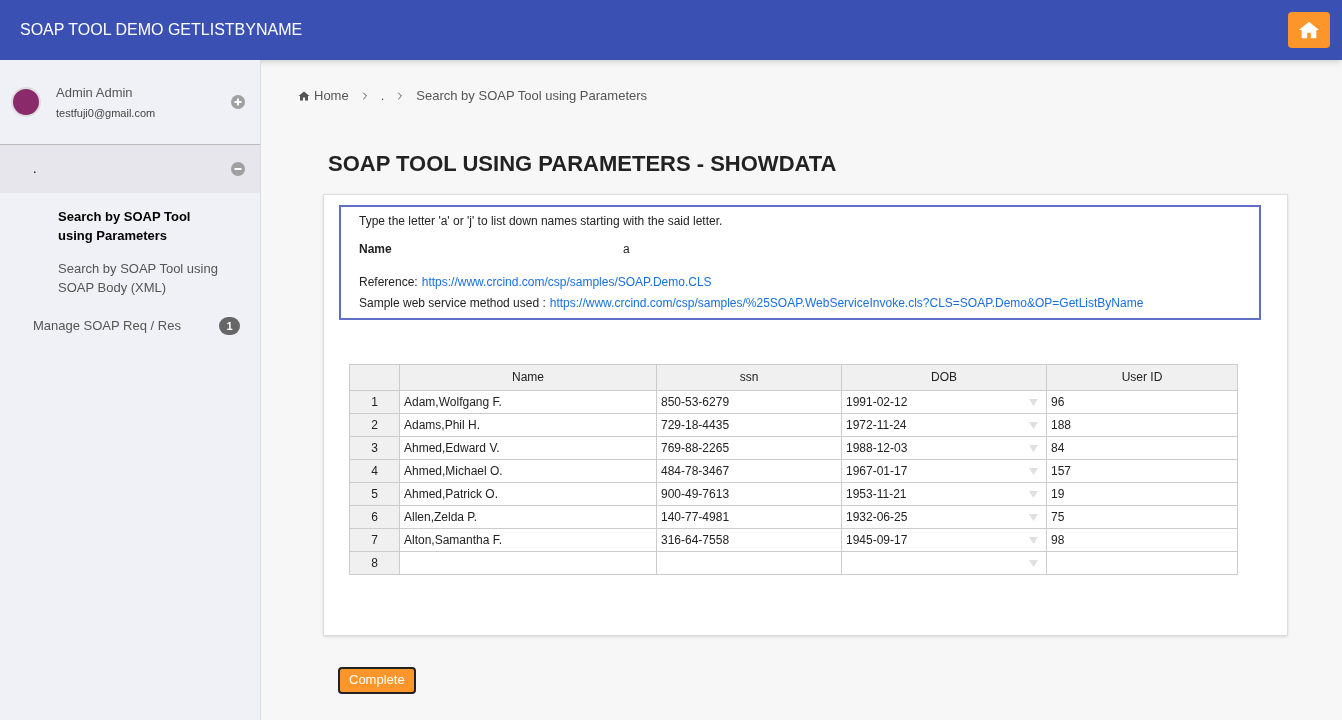 The width and height of the screenshot is (1342, 720). Describe the element at coordinates (846, 302) in the screenshot. I see `method-link: https://www.crcind.com/csp/samples/%25SOAP.WebServiceInvoke.cls?CLS=SOAP.Demo&OP=GetListByName` at that location.